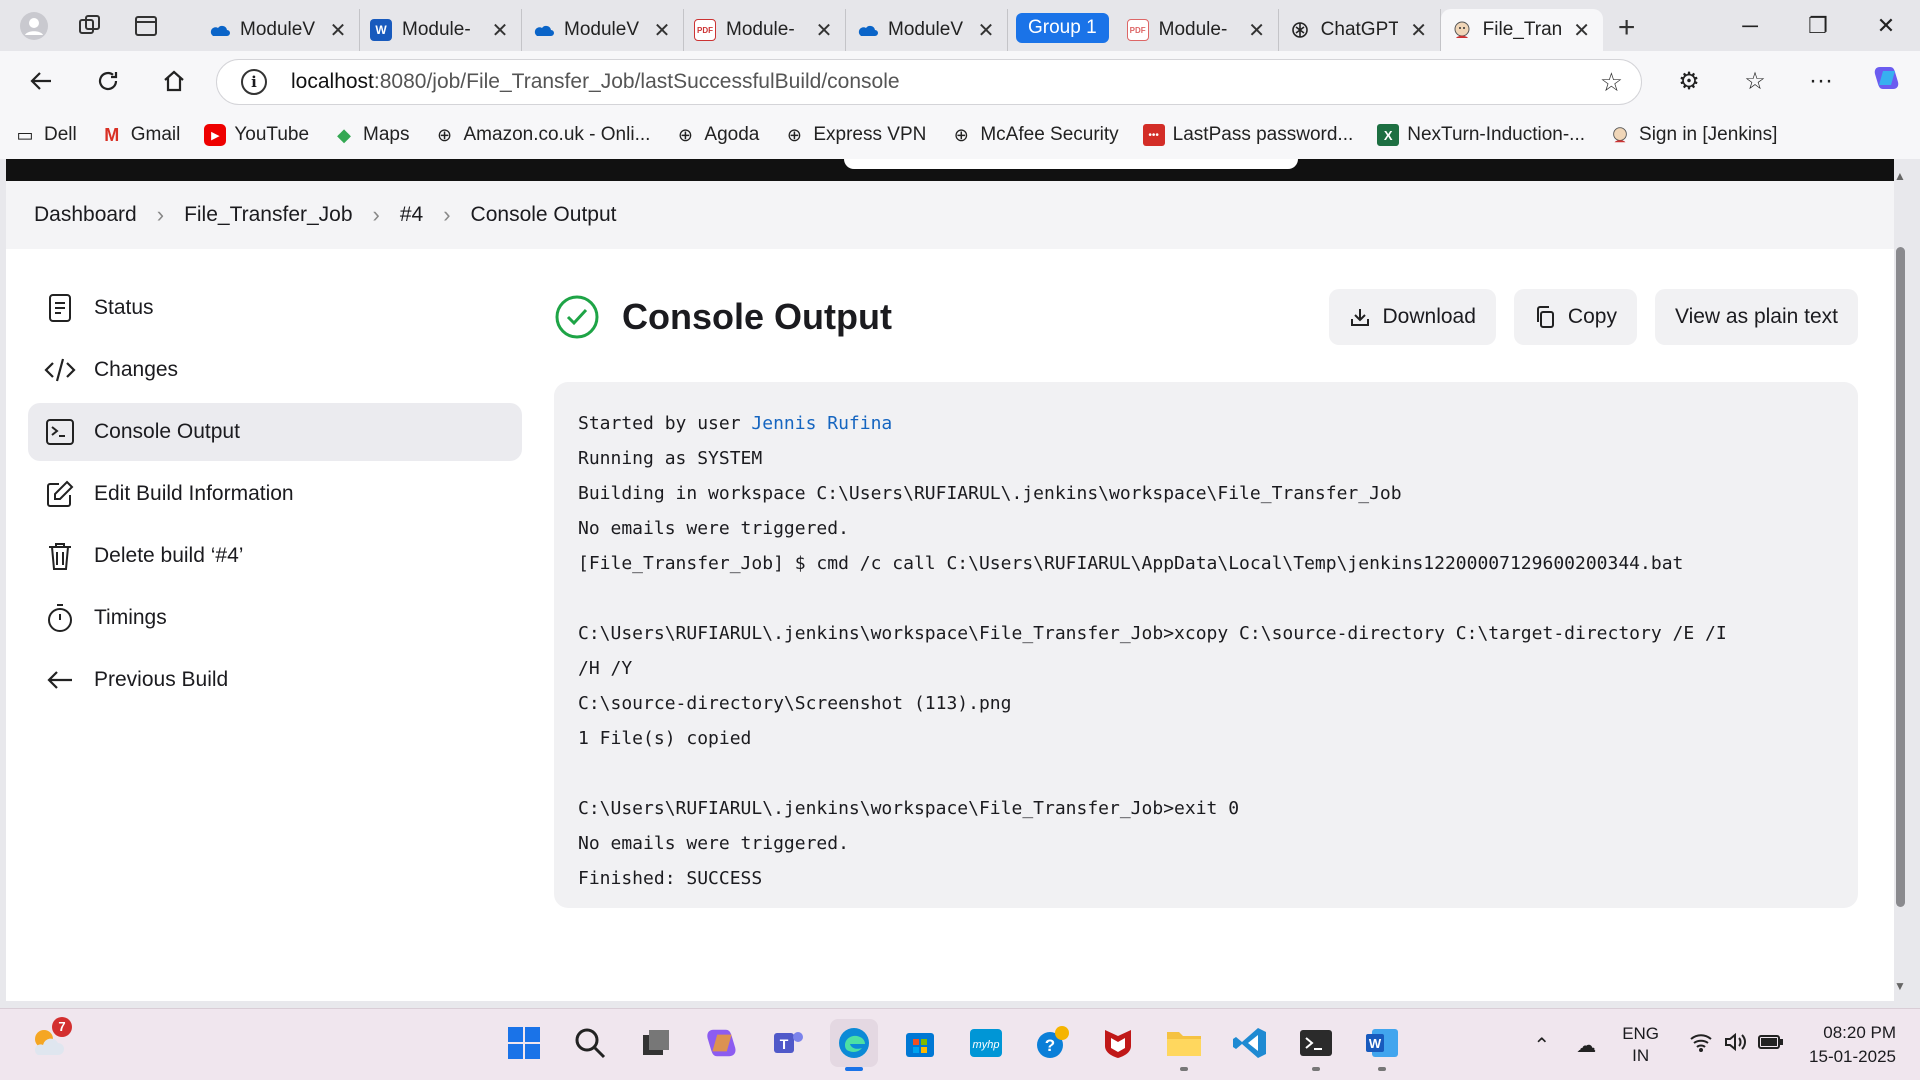 The height and width of the screenshot is (1080, 1920). Describe the element at coordinates (854, 1045) in the screenshot. I see `edge-icon` at that location.